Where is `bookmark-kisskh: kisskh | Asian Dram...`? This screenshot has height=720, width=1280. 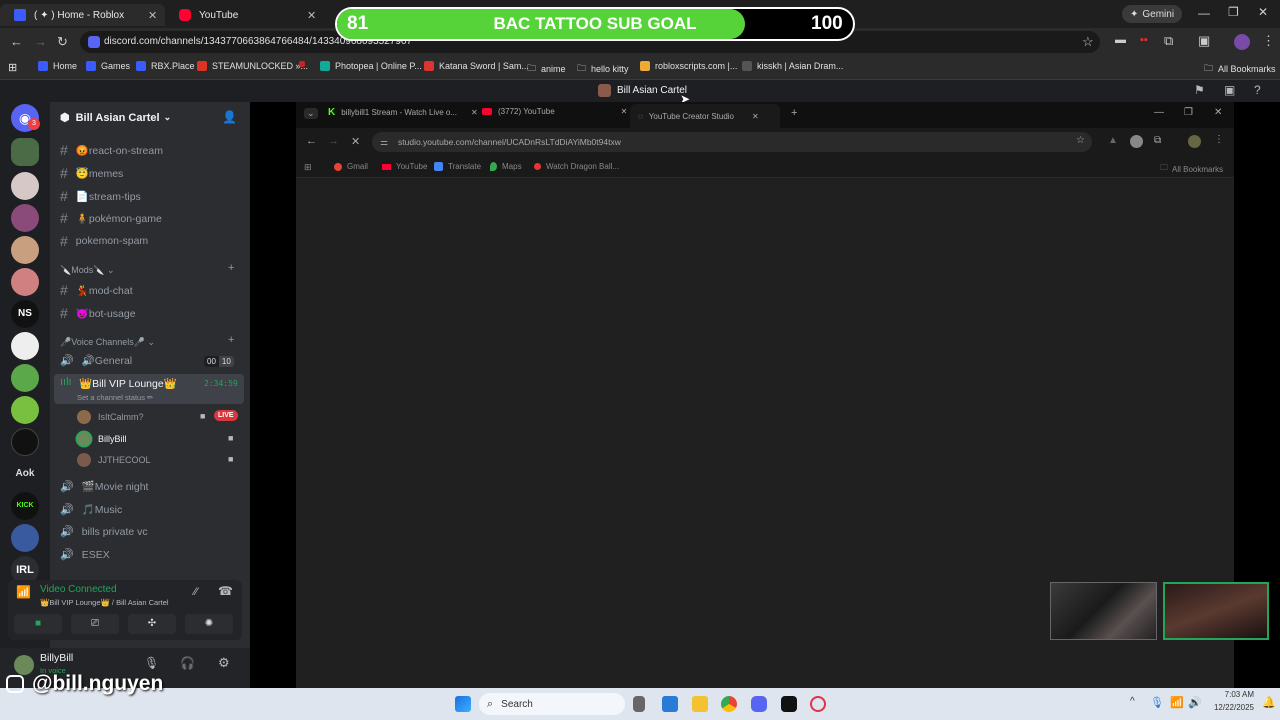 bookmark-kisskh: kisskh | Asian Dram... is located at coordinates (792, 66).